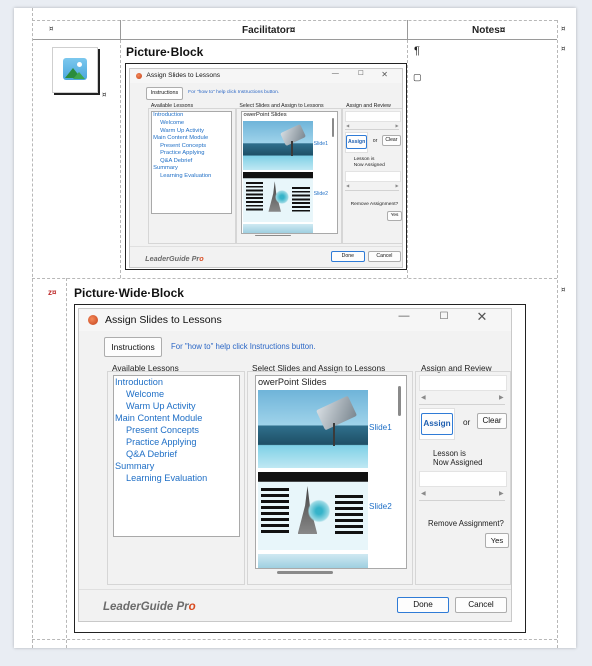 The image size is (592, 666). Describe the element at coordinates (129, 293) in the screenshot. I see `picture-wide-block-title: Picture·Wide·Block` at that location.